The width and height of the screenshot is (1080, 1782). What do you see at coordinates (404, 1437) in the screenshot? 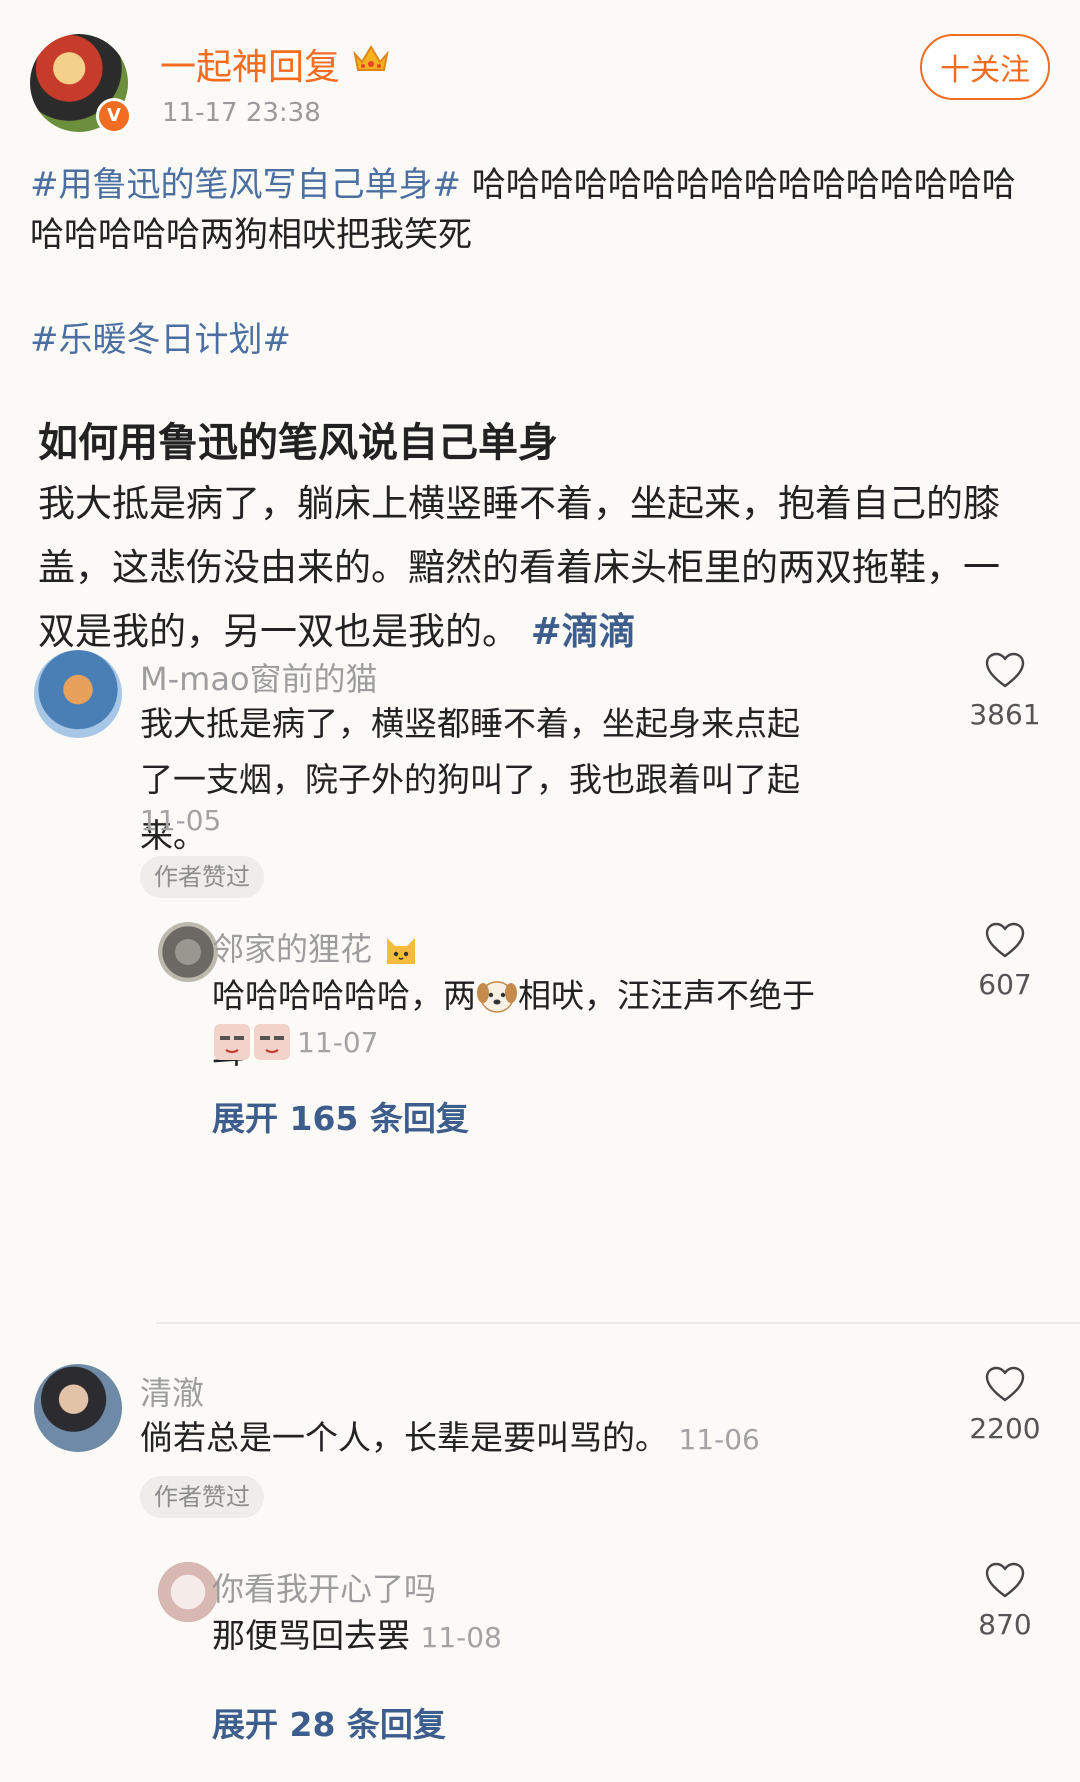
I see `comment-text-content: 倘若总是一个人，长辈是要叫骂的。` at bounding box center [404, 1437].